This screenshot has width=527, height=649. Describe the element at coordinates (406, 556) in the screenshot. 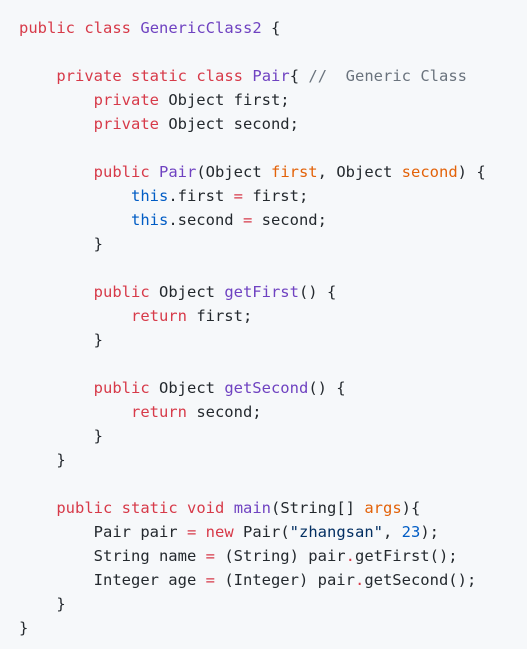

I see `code-token: getFirst();` at that location.